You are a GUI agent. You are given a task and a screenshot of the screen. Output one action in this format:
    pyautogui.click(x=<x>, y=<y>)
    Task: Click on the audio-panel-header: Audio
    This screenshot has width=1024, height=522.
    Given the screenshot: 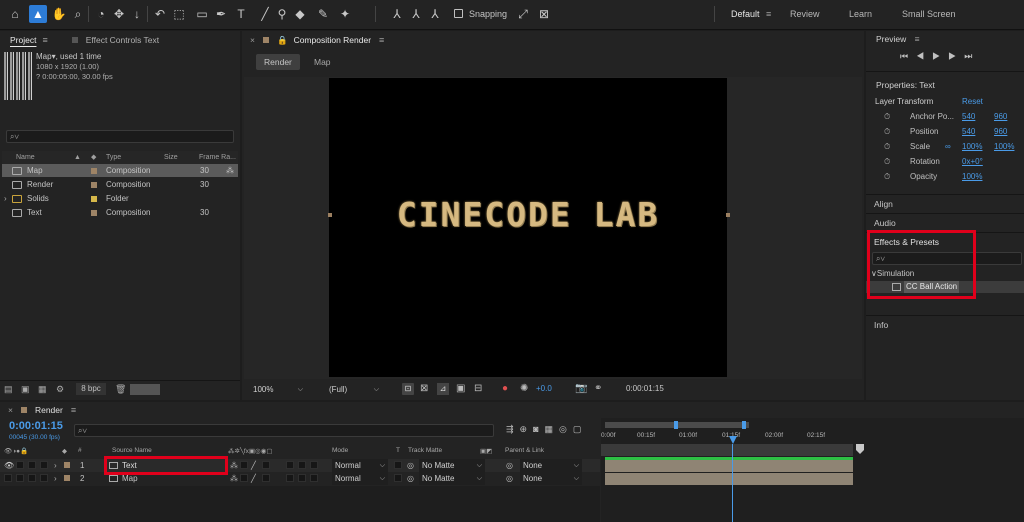 What is the action you would take?
    pyautogui.click(x=945, y=222)
    